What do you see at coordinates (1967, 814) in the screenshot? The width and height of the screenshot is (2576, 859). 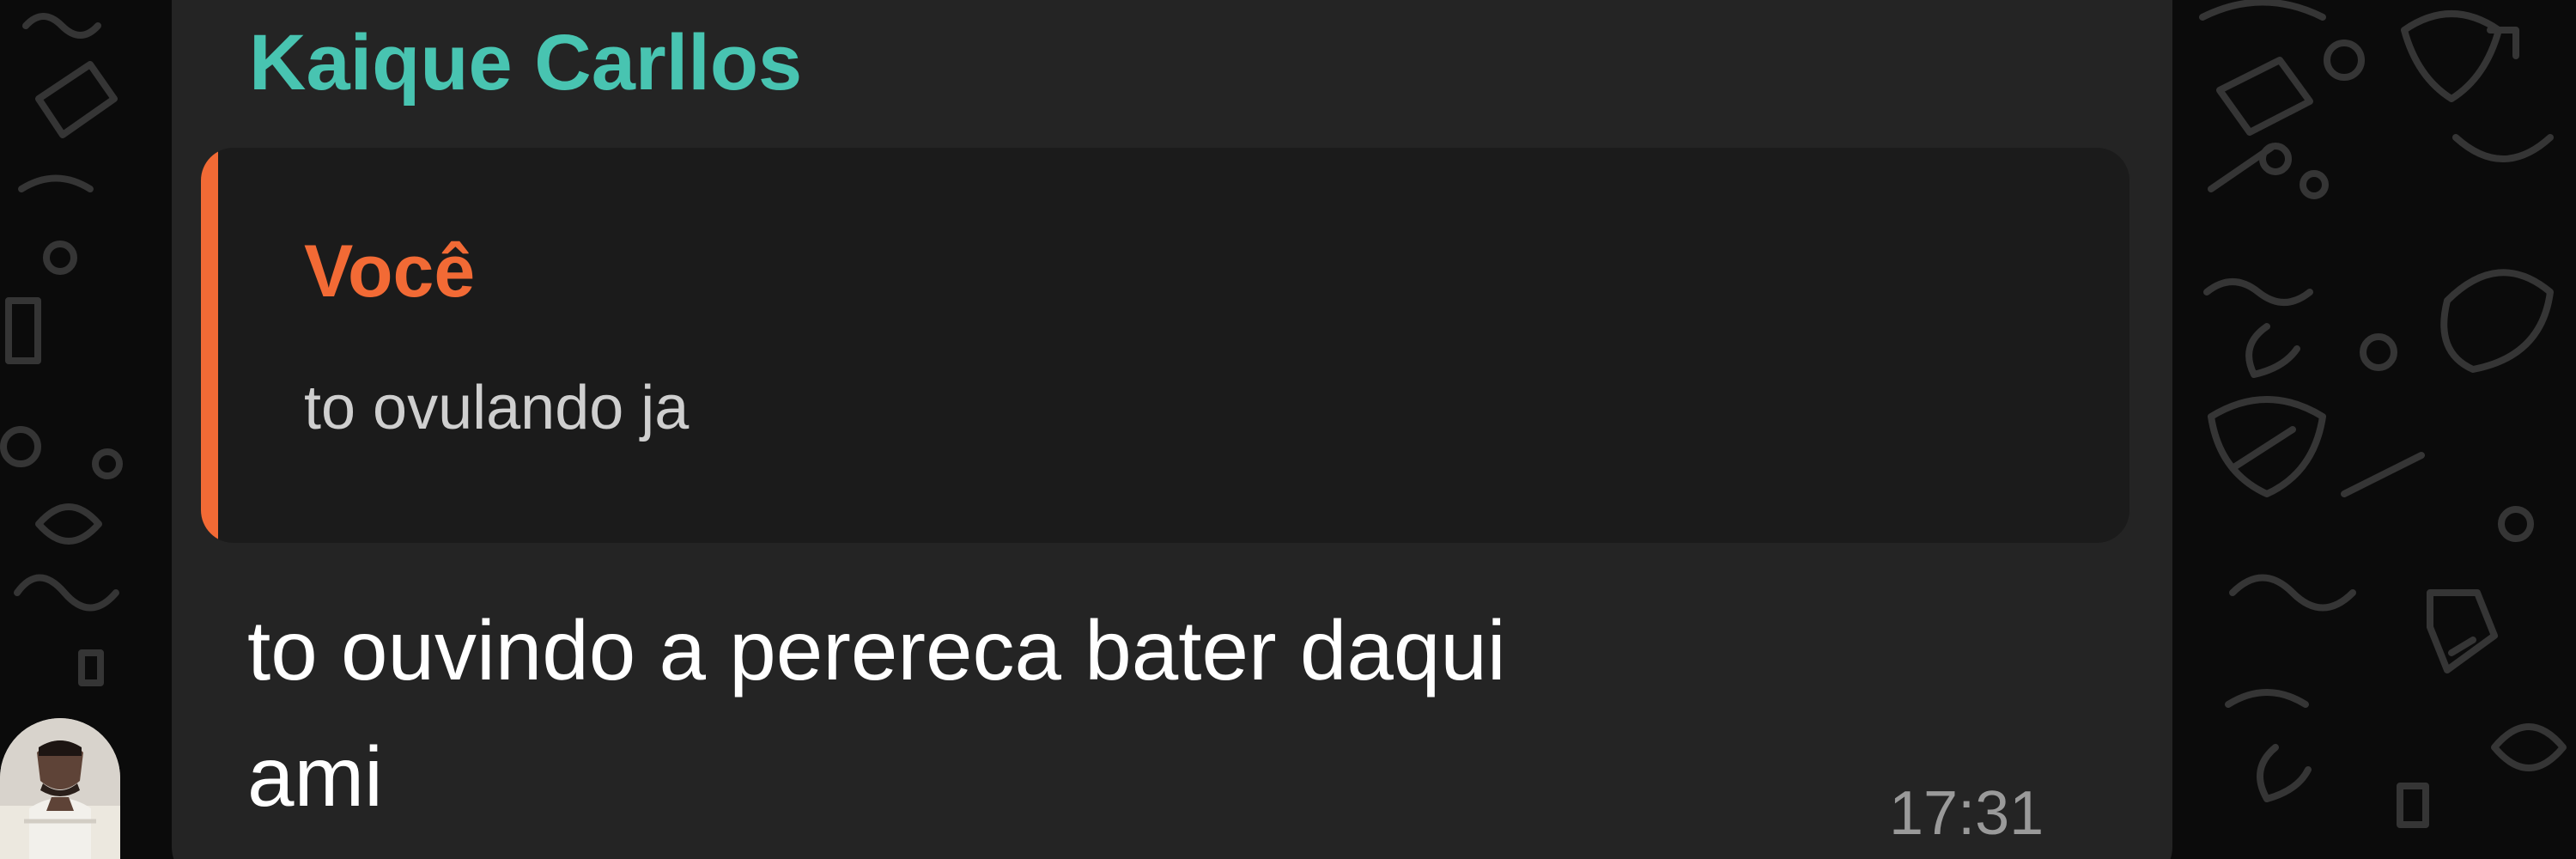 I see `message-time: 17:31` at bounding box center [1967, 814].